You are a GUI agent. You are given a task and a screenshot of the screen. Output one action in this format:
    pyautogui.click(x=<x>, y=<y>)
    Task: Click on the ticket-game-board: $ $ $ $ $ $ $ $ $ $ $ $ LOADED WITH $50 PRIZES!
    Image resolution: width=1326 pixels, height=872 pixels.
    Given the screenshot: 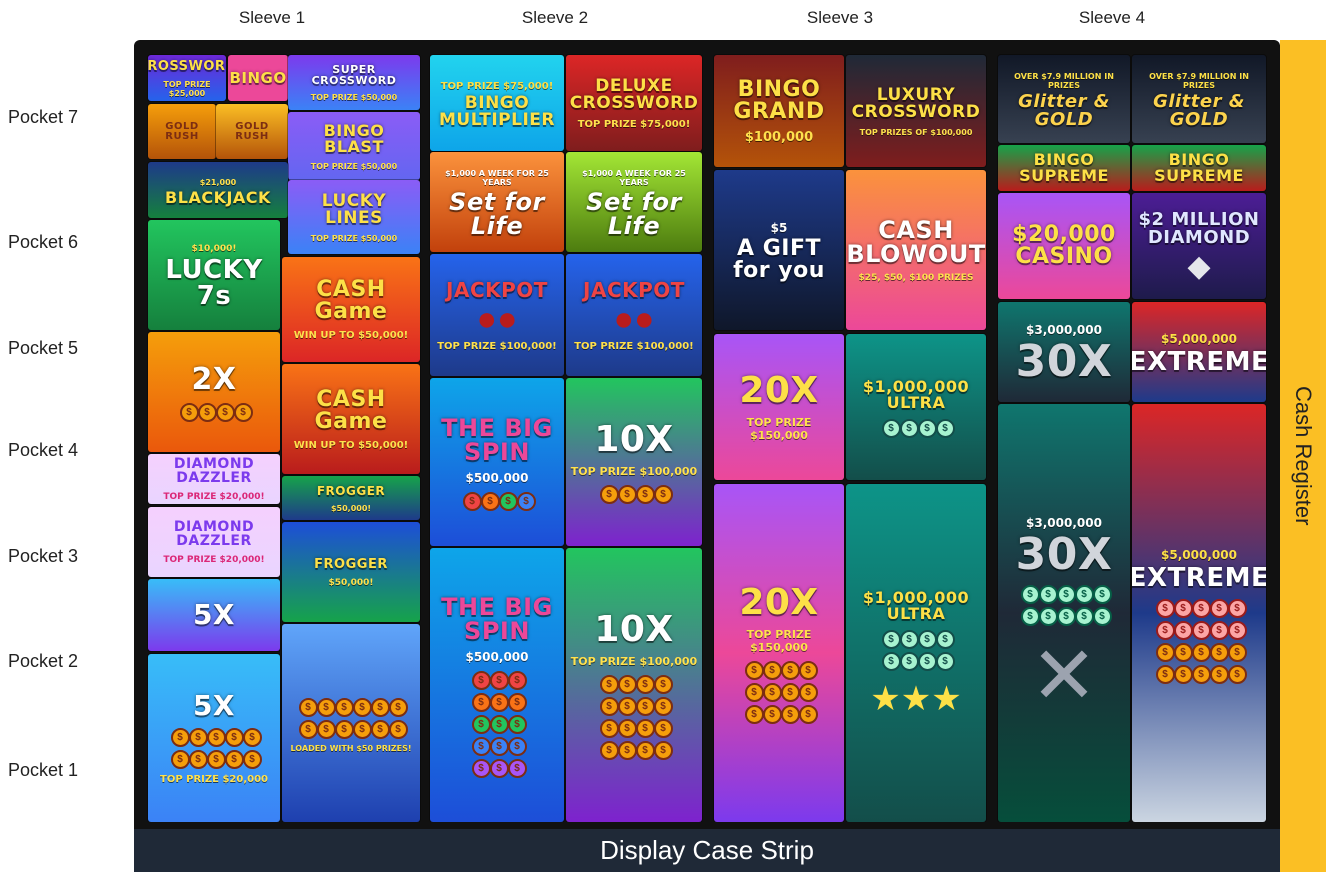 What is the action you would take?
    pyautogui.click(x=351, y=723)
    